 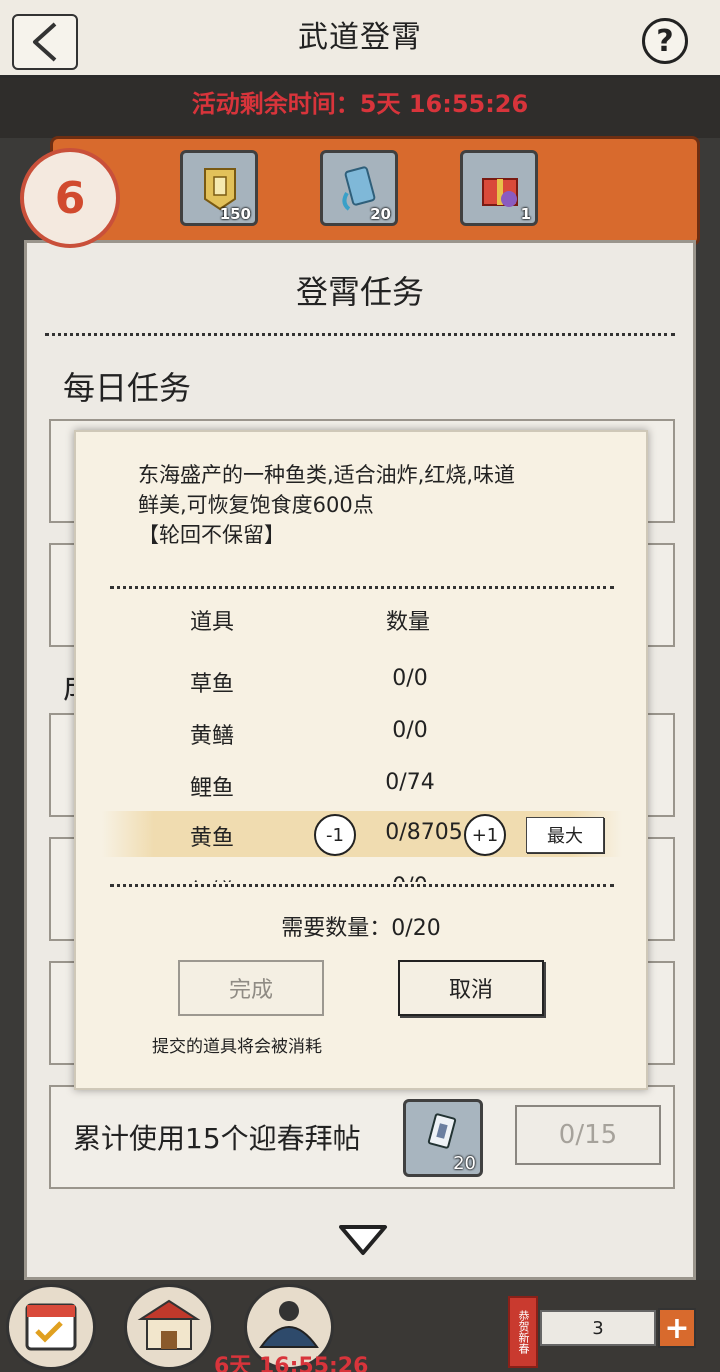 I want to click on decrement-button: -1, so click(x=335, y=835).